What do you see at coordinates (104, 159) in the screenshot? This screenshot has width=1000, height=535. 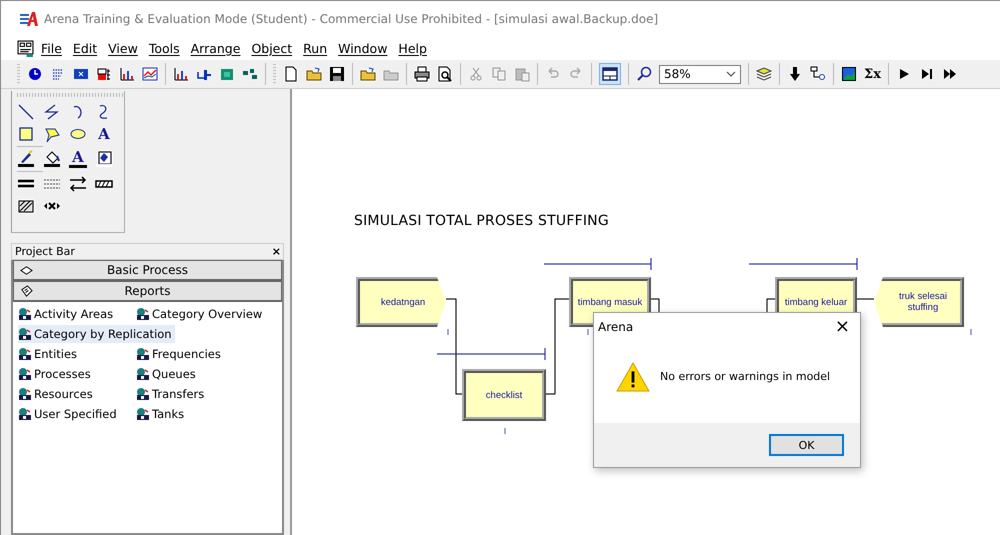 I see `window-background-icon` at bounding box center [104, 159].